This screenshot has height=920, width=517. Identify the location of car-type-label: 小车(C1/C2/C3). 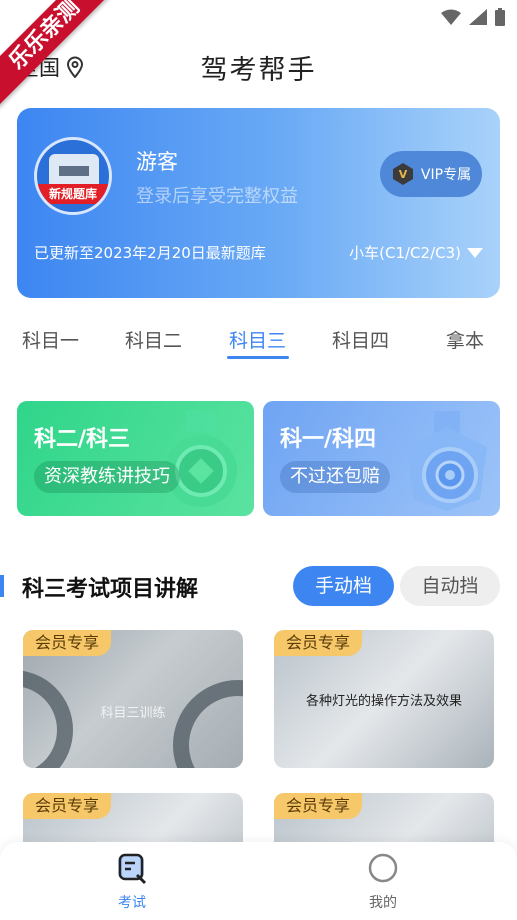
(405, 253).